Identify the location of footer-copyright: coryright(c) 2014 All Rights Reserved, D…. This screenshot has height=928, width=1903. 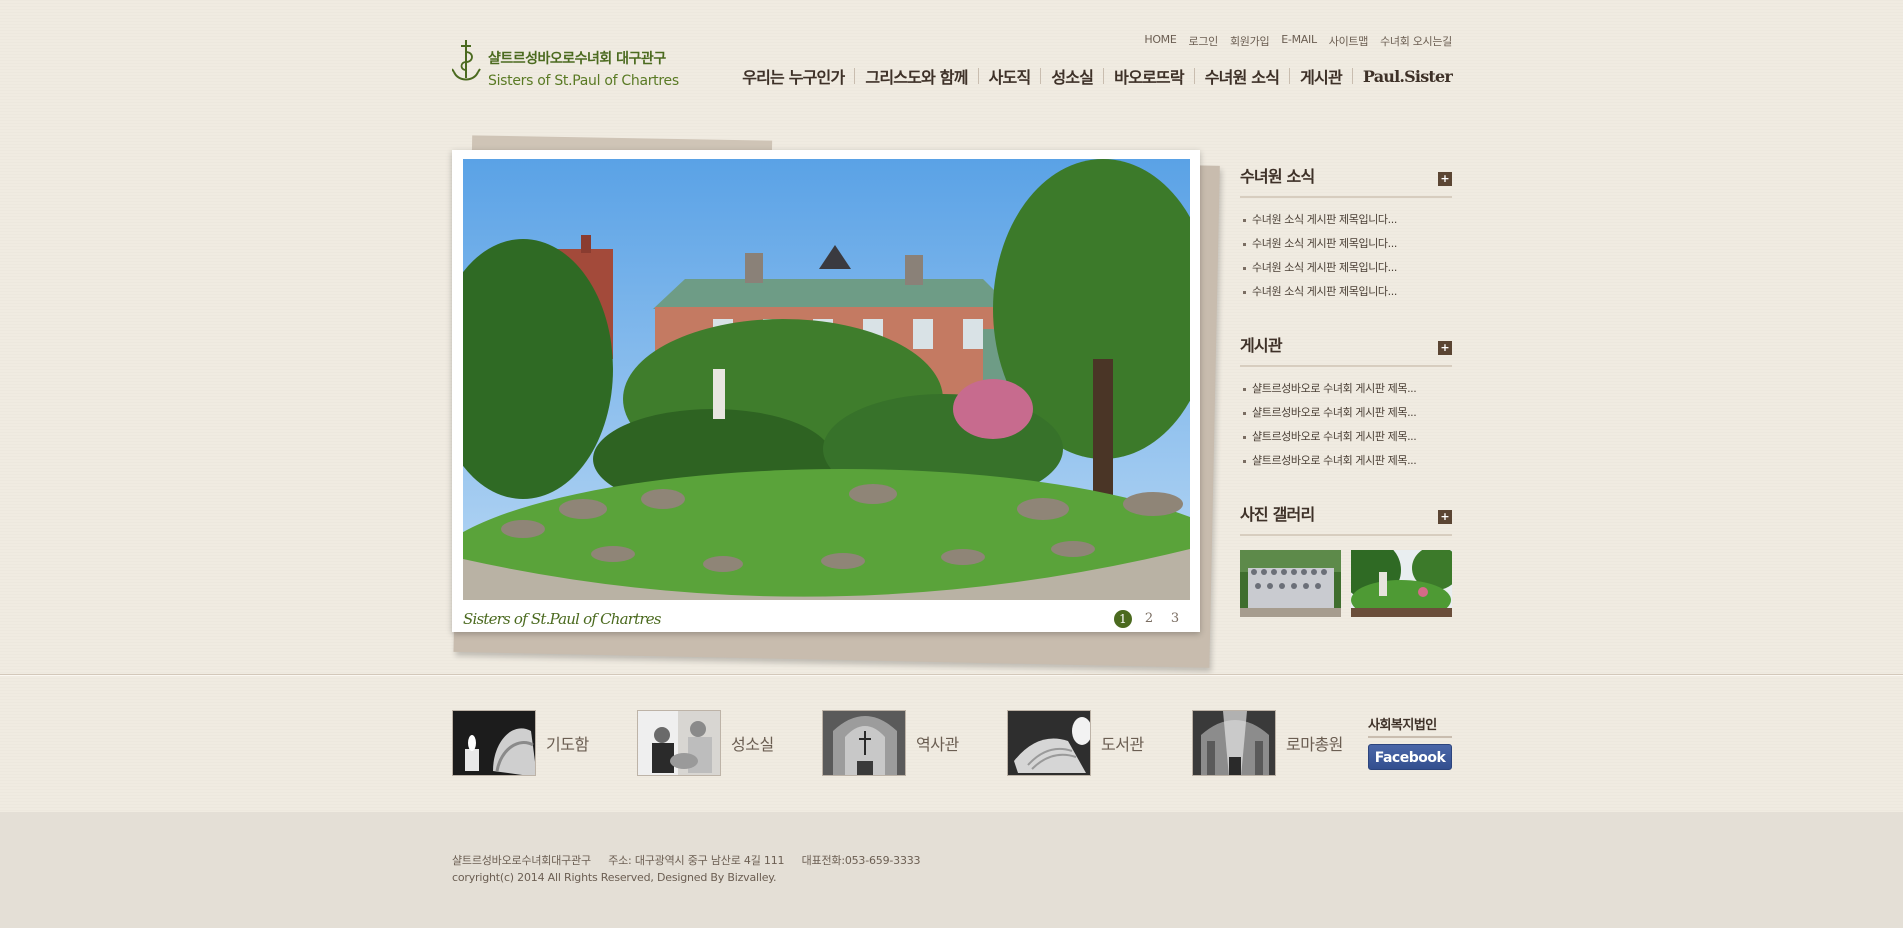
(614, 877).